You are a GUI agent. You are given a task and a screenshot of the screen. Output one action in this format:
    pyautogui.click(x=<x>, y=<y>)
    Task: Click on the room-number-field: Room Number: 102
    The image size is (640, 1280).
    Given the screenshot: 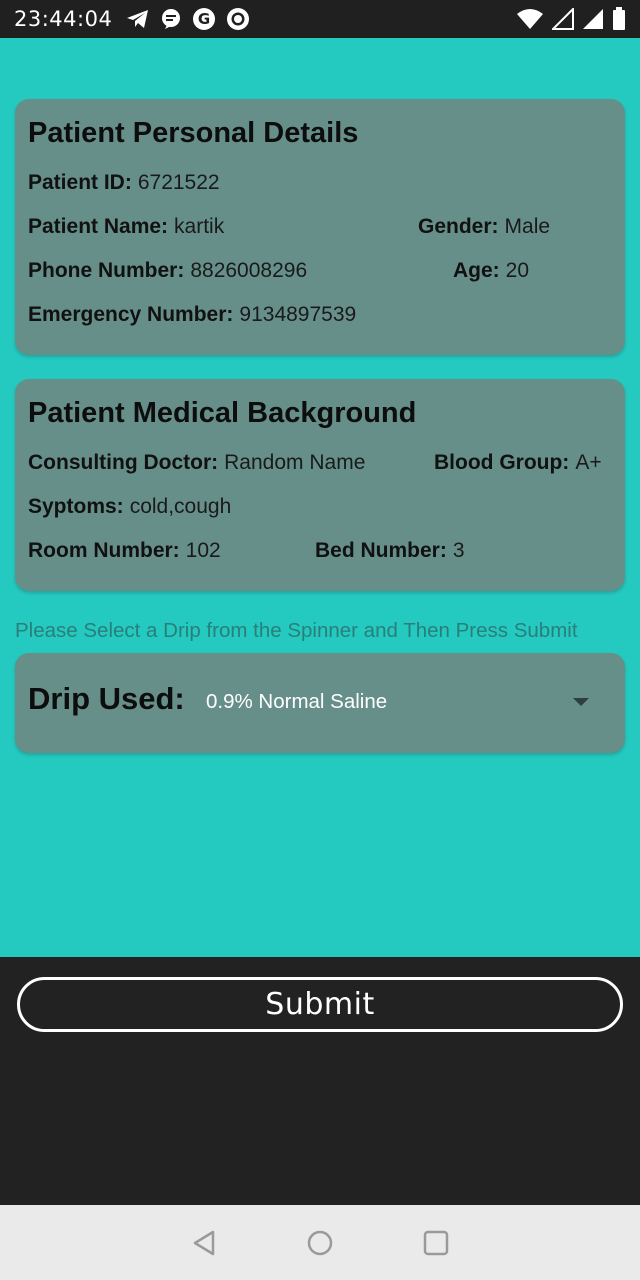 What is the action you would take?
    pyautogui.click(x=124, y=551)
    